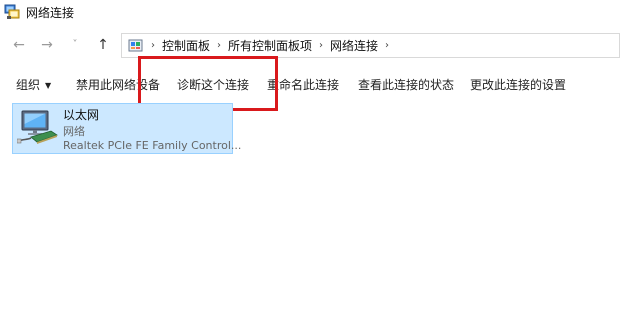 The height and width of the screenshot is (309, 620). What do you see at coordinates (47, 45) in the screenshot?
I see `arrow-right-icon: →` at bounding box center [47, 45].